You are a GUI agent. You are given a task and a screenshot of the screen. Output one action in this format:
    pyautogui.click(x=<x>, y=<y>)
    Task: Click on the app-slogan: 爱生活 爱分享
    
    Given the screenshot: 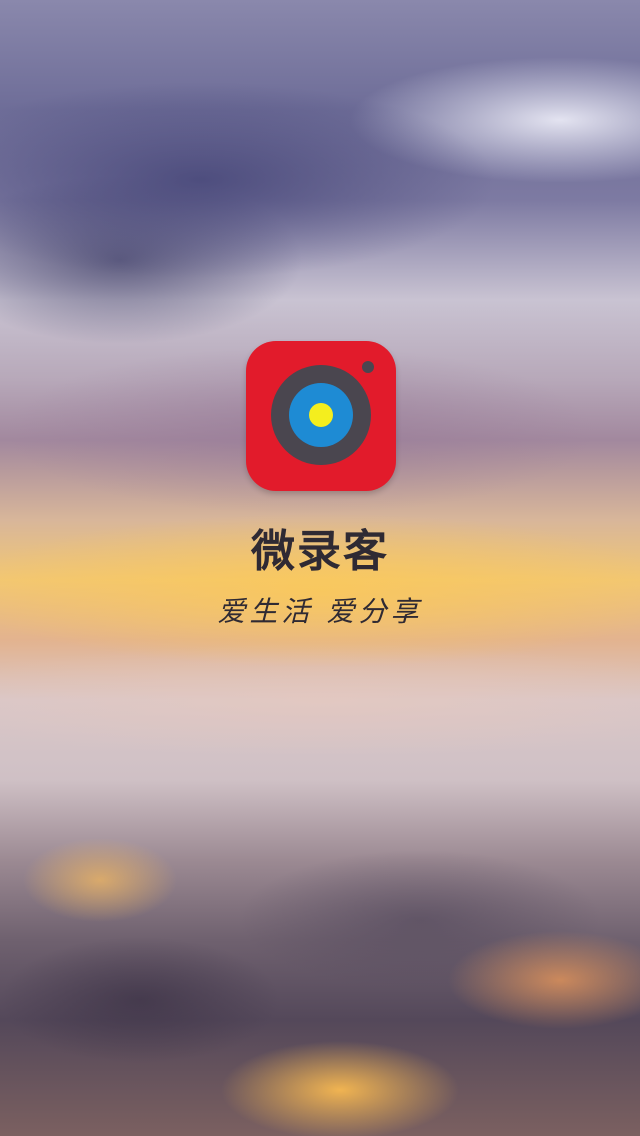 What is the action you would take?
    pyautogui.click(x=320, y=611)
    